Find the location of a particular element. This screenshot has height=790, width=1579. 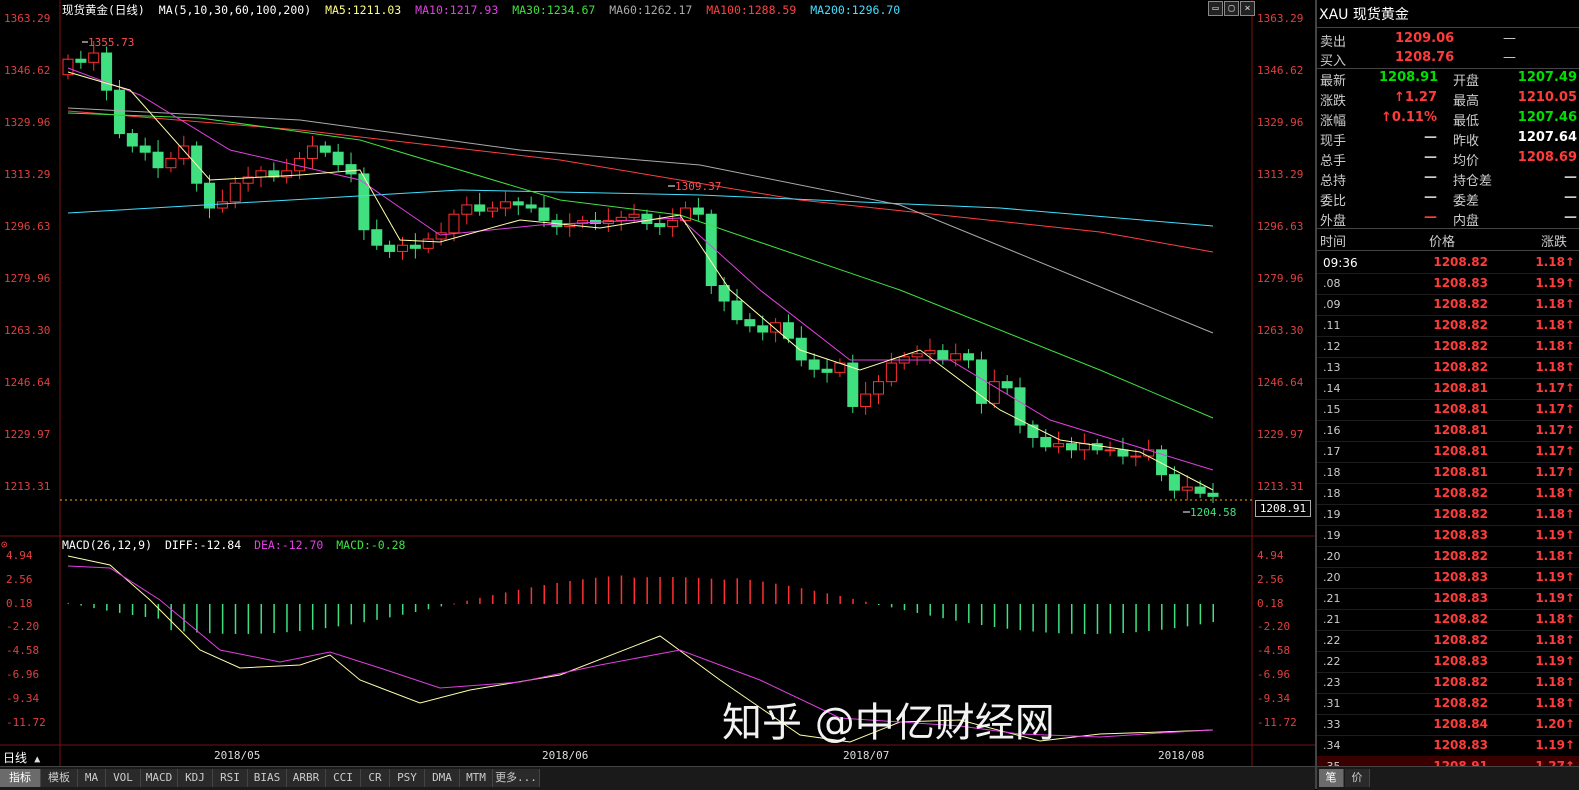

tab-psy: PSY is located at coordinates (407, 778).